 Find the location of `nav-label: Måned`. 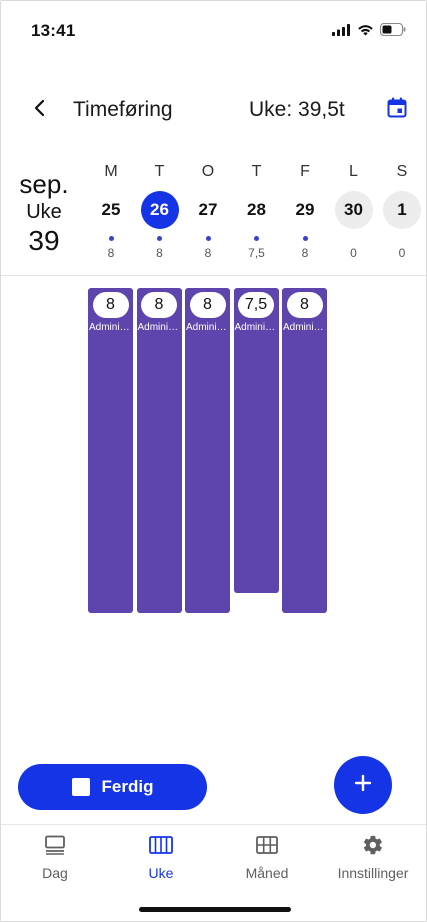

nav-label: Måned is located at coordinates (267, 873).